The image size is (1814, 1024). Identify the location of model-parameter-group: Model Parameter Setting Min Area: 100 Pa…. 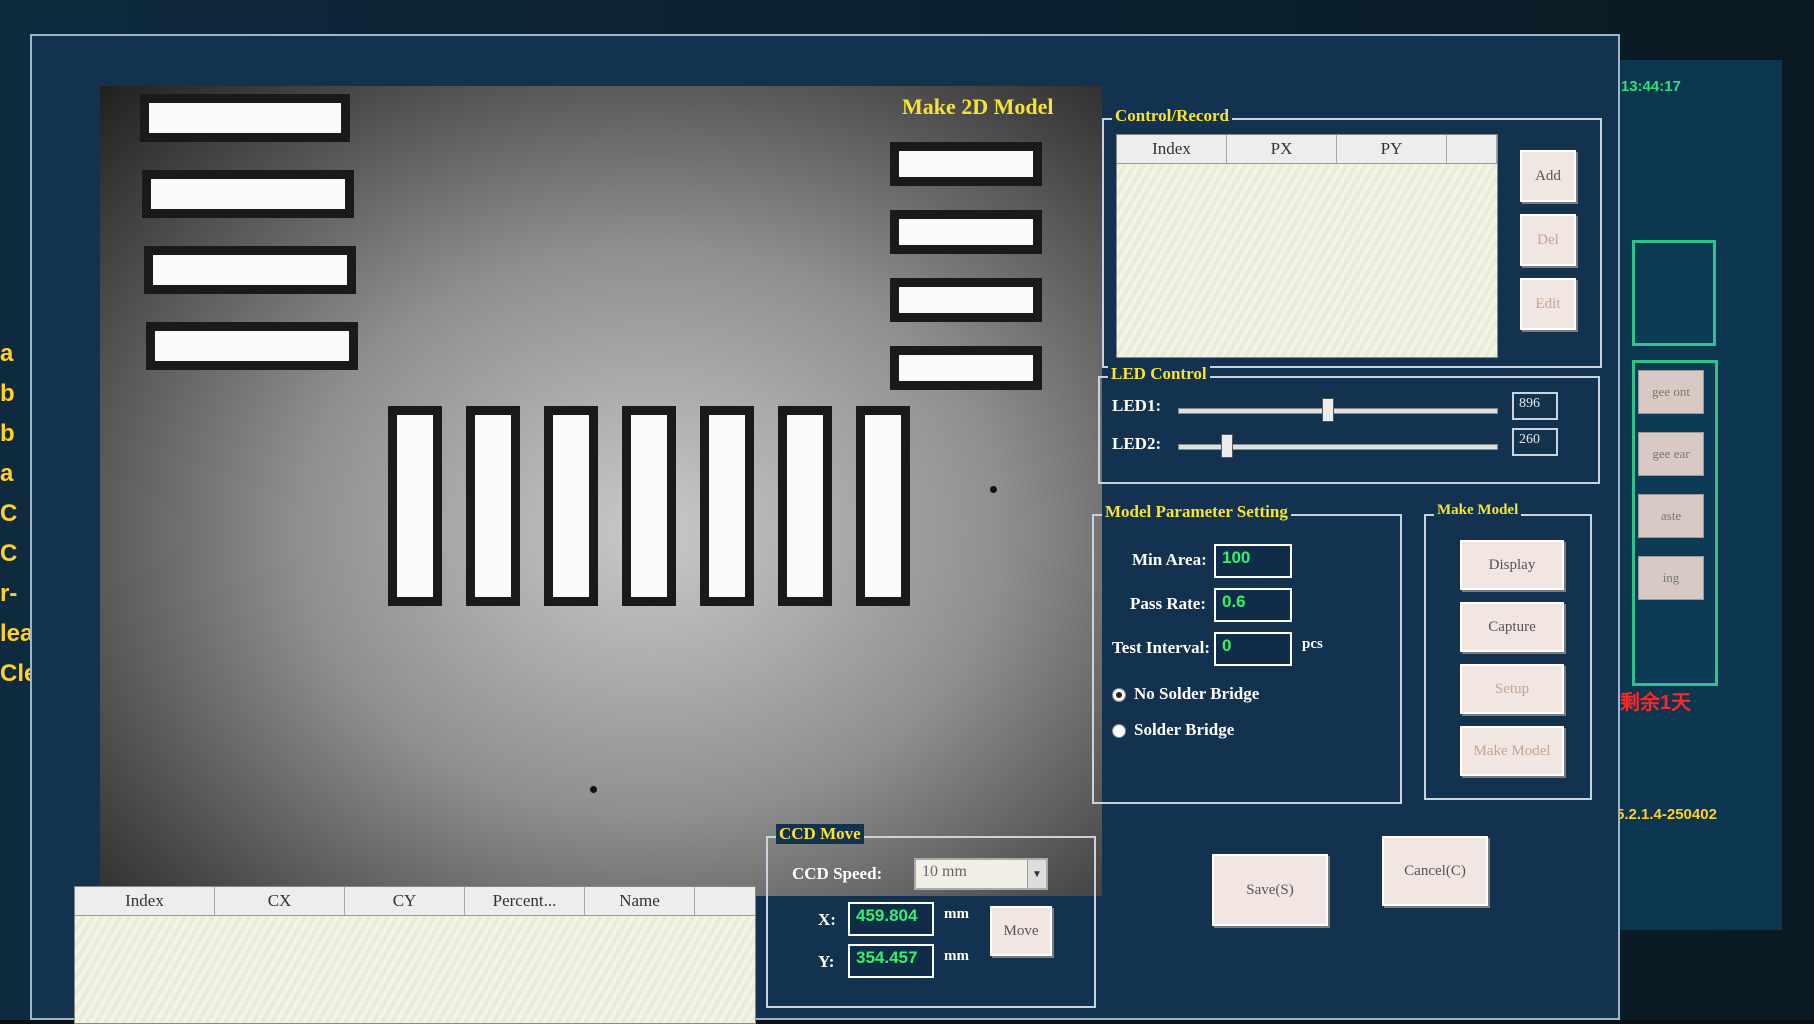
(1247, 653).